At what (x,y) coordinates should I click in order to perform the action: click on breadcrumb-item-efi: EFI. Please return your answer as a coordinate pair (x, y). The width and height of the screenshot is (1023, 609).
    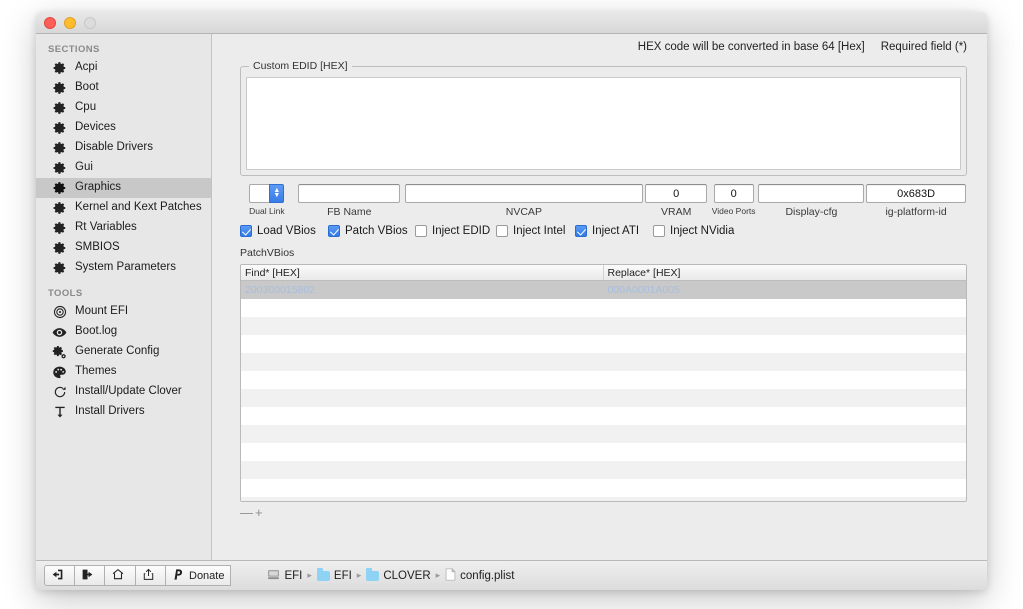
    Looking at the image, I should click on (334, 575).